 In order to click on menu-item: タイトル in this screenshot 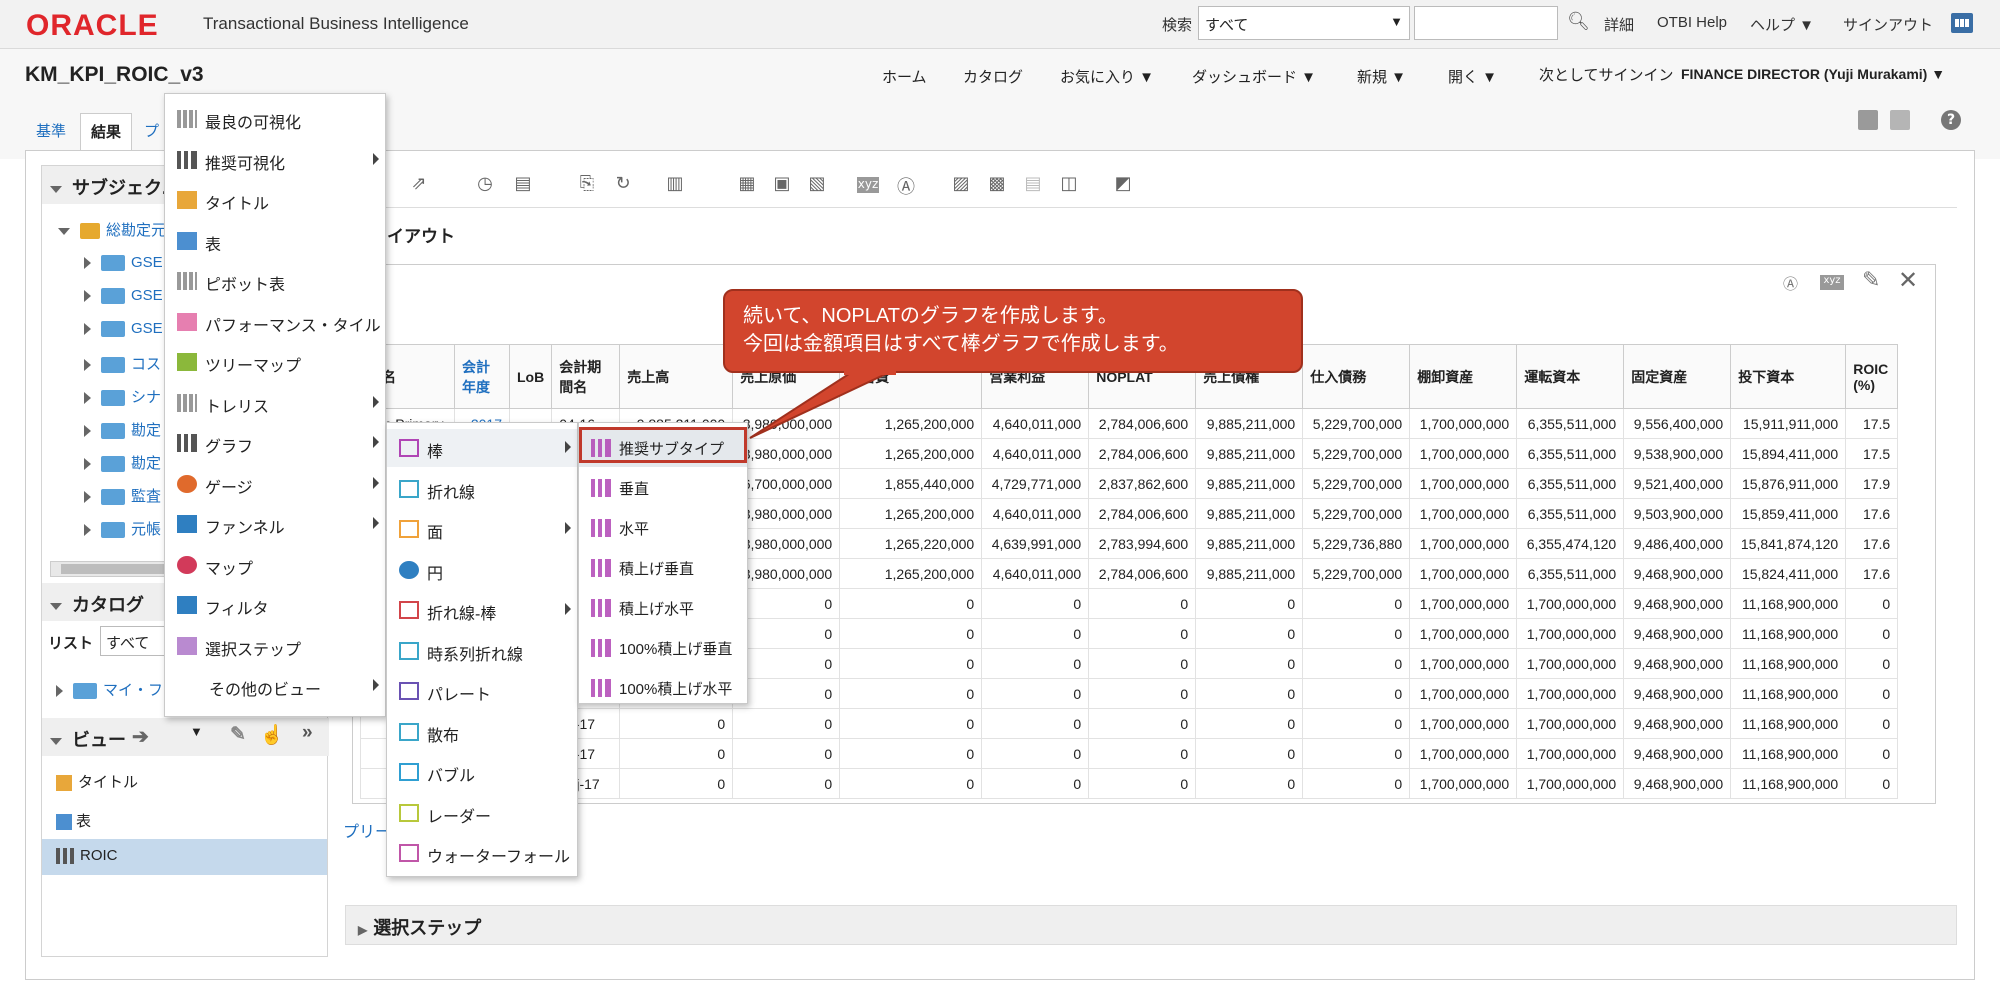, I will do `click(275, 200)`.